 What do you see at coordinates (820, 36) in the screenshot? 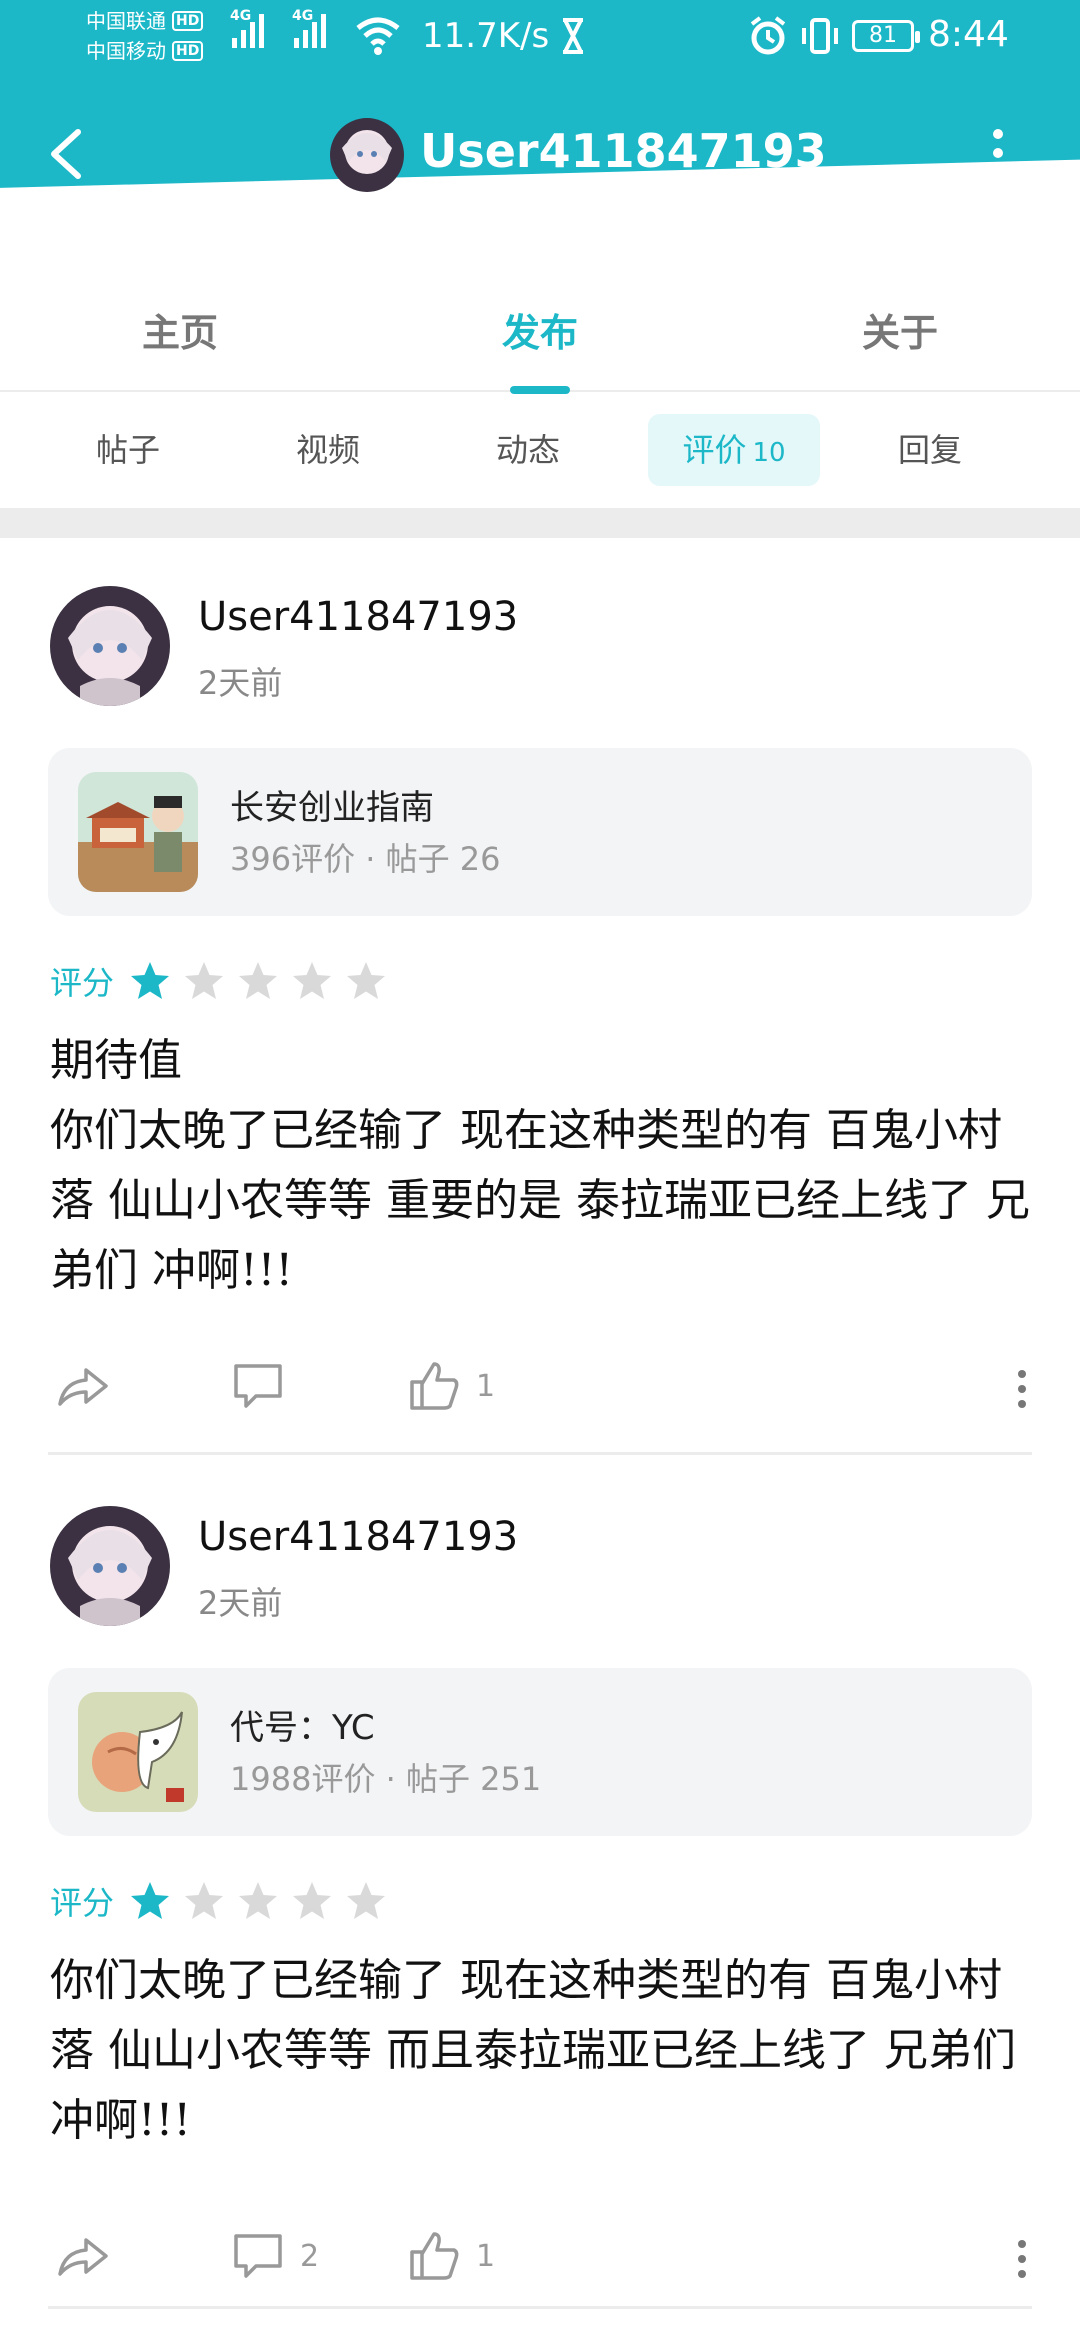
I see `vibrate-icon` at bounding box center [820, 36].